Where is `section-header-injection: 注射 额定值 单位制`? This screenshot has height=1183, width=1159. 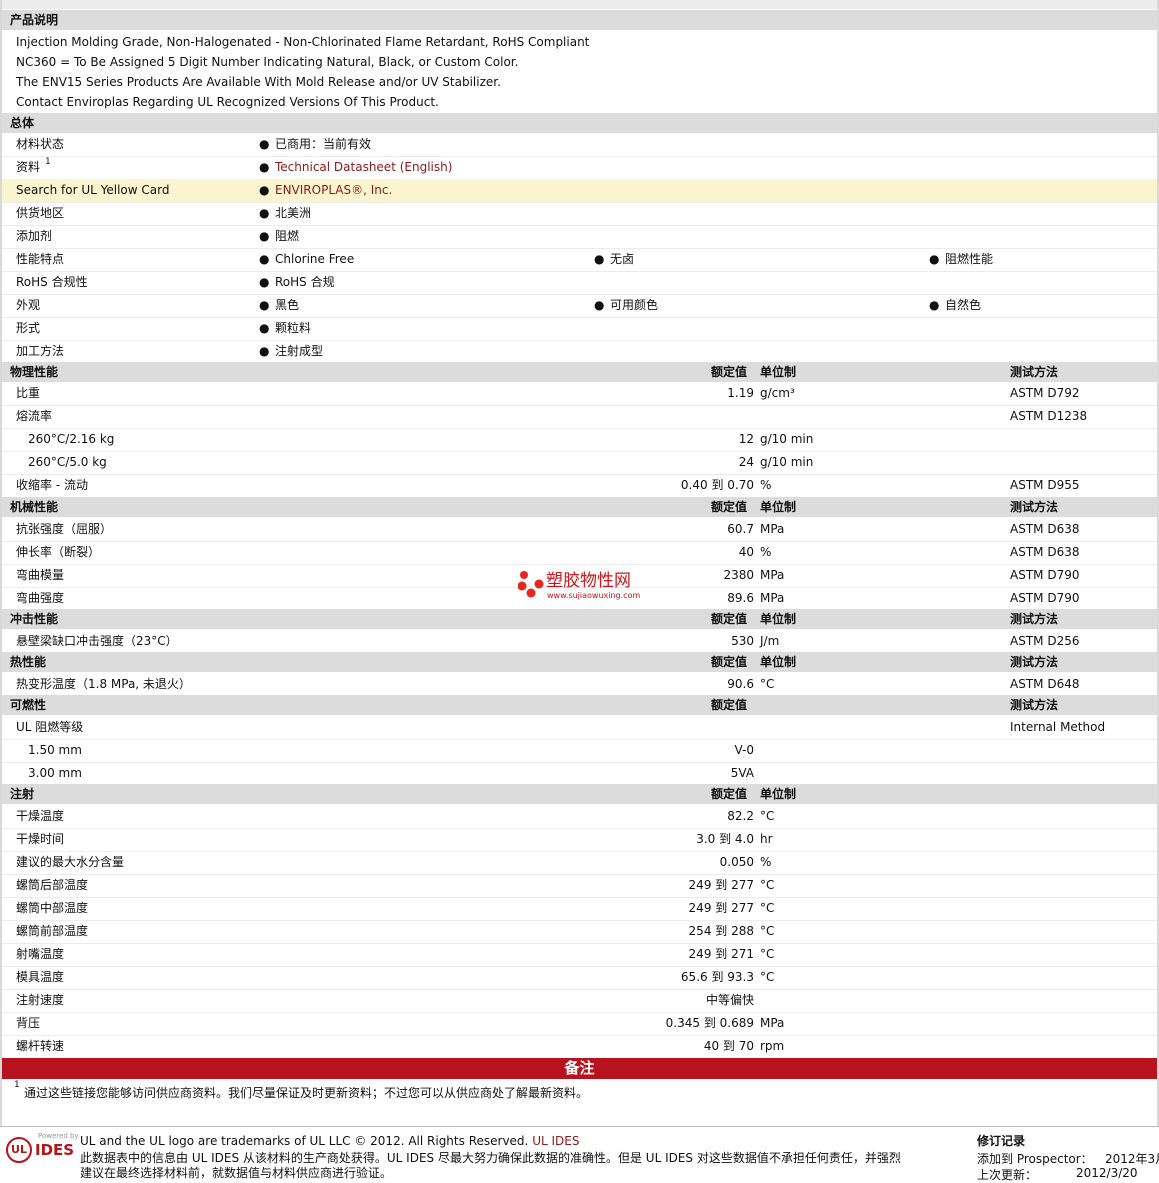 section-header-injection: 注射 额定值 单位制 is located at coordinates (579, 794).